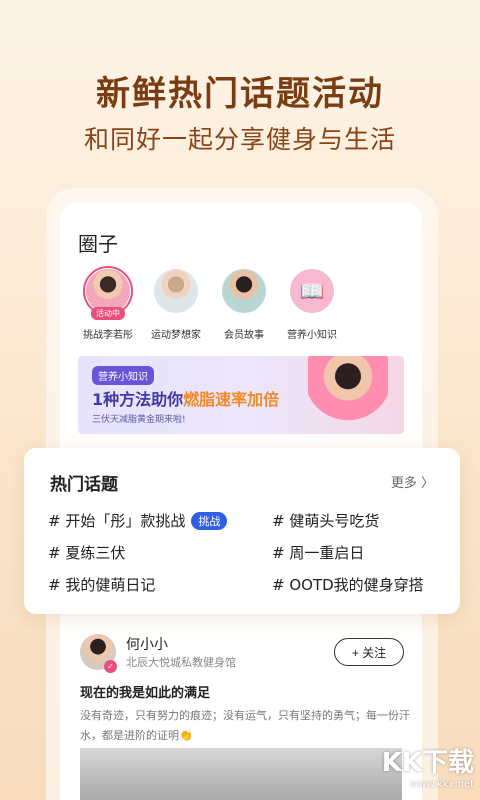 Image resolution: width=480 pixels, height=800 pixels. I want to click on post-image, so click(241, 774).